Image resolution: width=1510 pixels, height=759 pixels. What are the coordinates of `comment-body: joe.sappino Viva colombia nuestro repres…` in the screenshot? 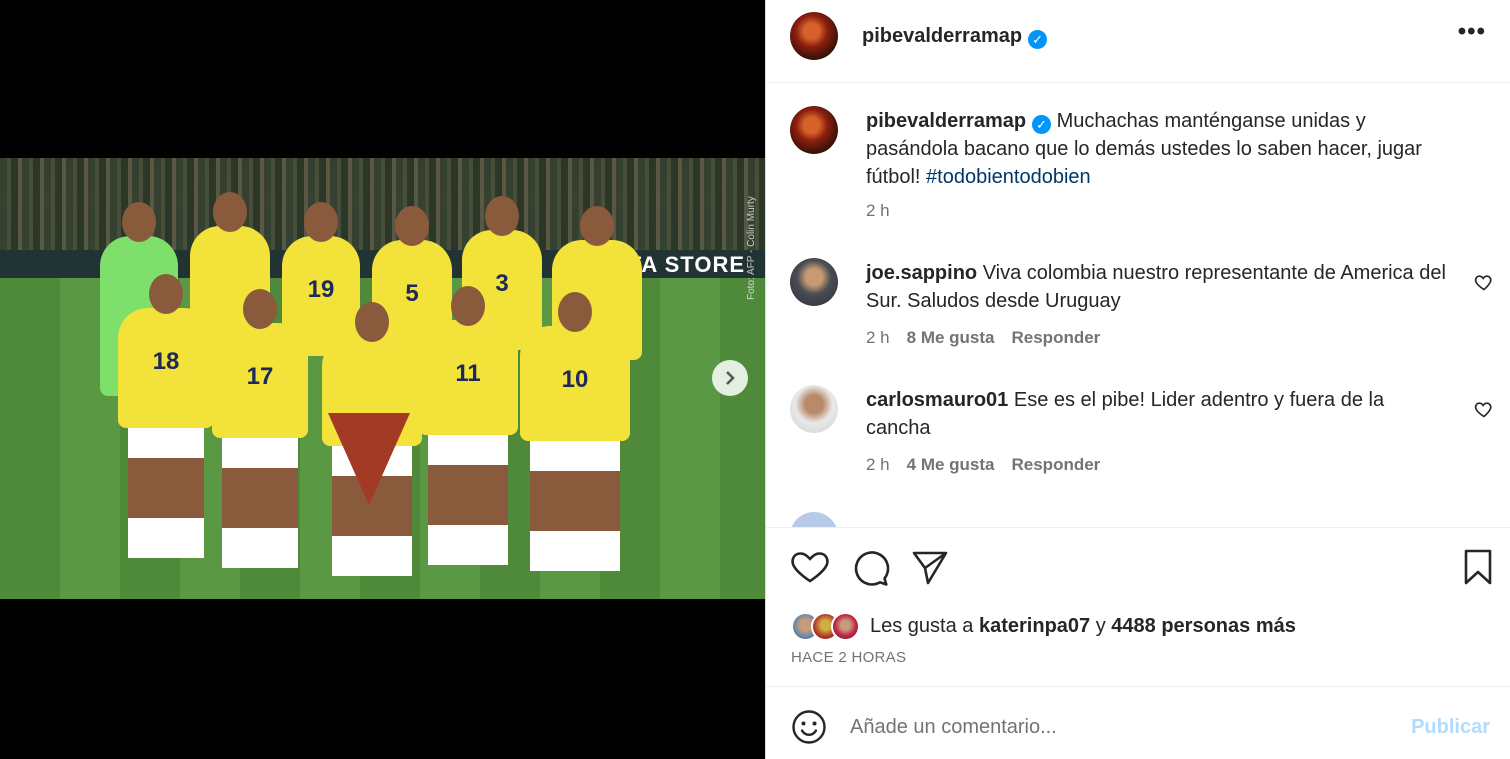 It's located at (1158, 287).